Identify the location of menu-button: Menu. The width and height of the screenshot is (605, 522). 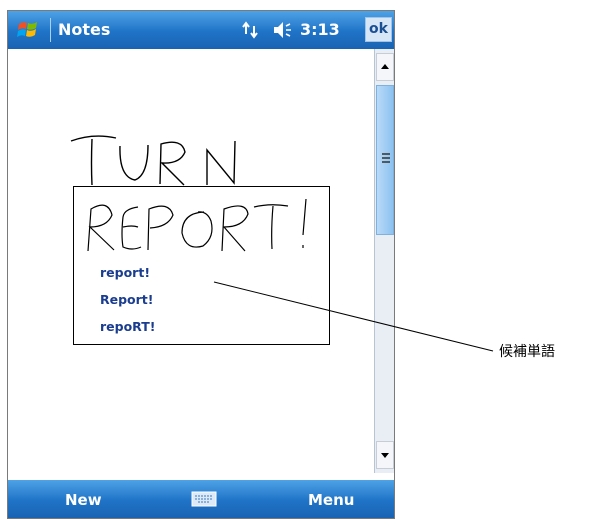
(331, 500).